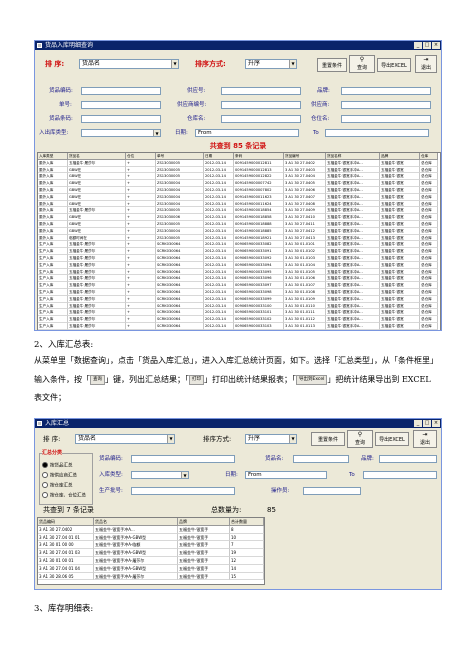 This screenshot has width=474, height=670. What do you see at coordinates (305, 224) in the screenshot?
I see `table-cell: 3 A1 30 27.0411` at bounding box center [305, 224].